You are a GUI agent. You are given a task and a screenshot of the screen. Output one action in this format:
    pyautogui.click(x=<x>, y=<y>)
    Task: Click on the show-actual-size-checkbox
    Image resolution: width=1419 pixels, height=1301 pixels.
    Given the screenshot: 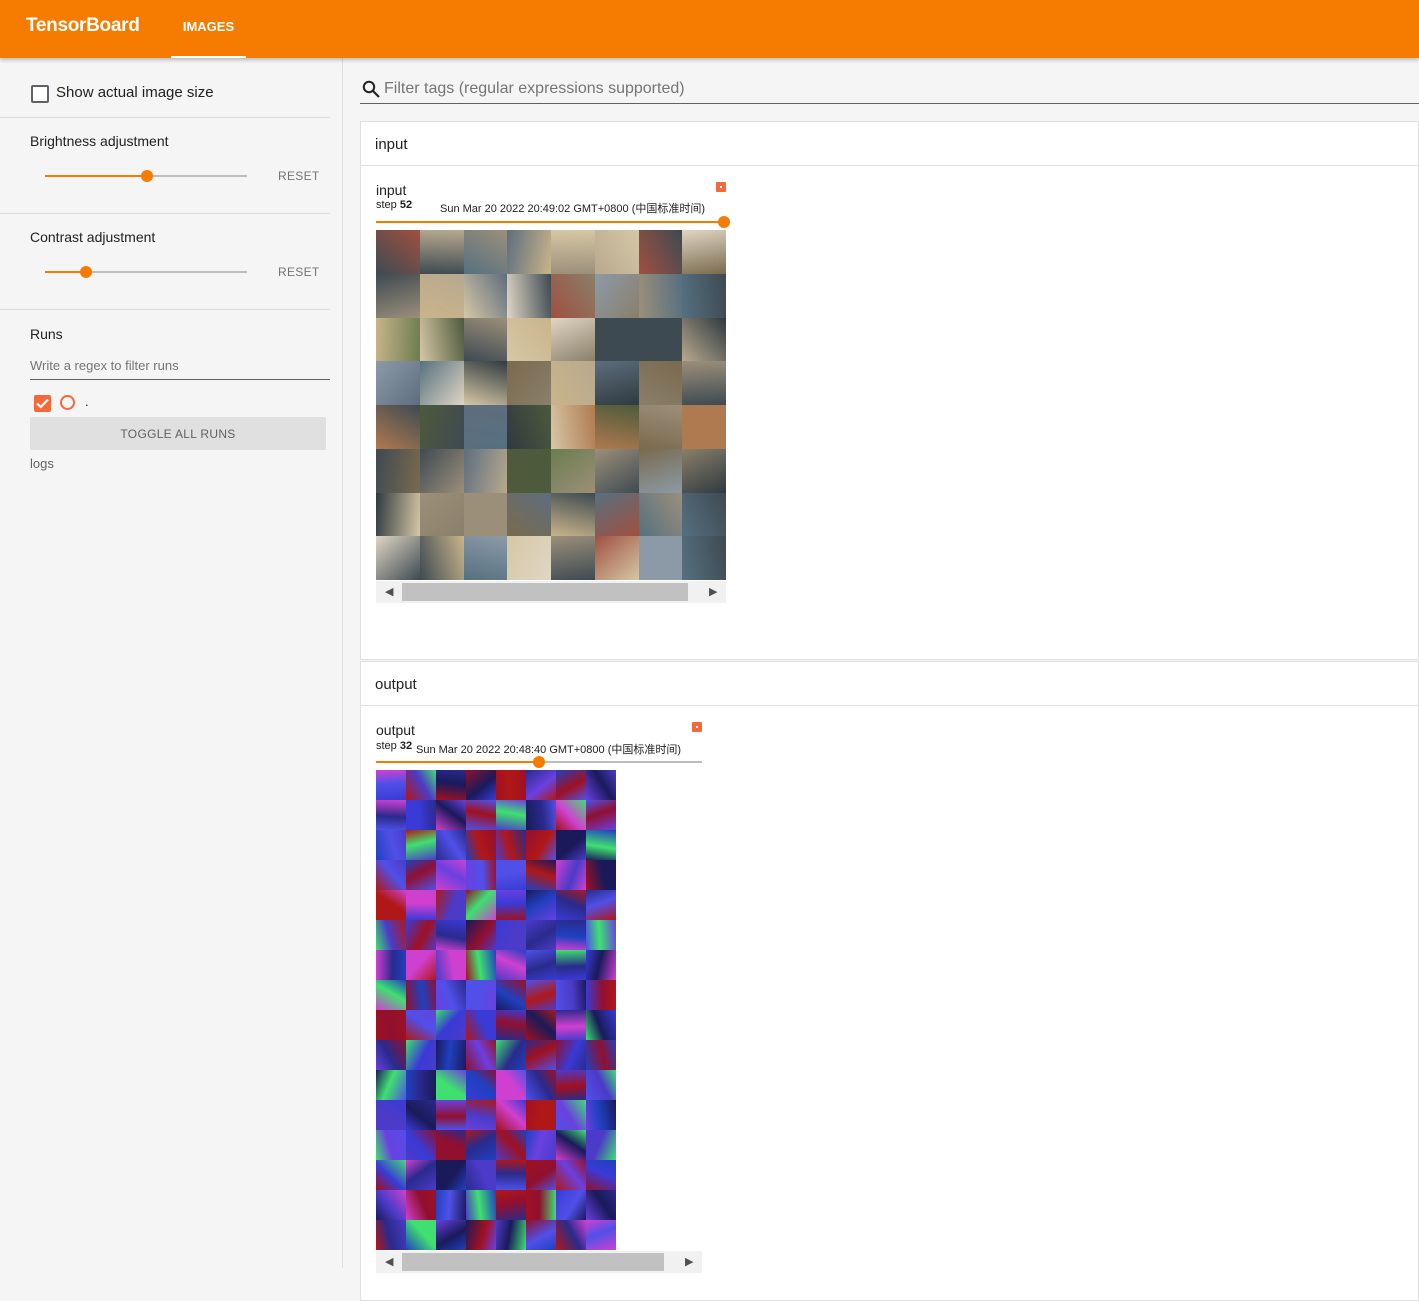 What is the action you would take?
    pyautogui.click(x=40, y=94)
    